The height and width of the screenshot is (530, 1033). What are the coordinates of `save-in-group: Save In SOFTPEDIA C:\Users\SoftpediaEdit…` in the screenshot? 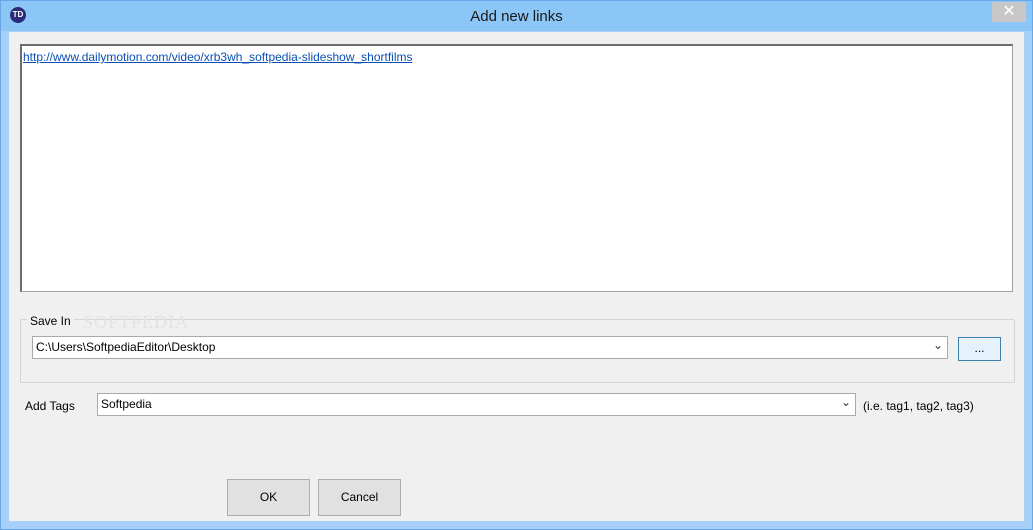 It's located at (517, 347).